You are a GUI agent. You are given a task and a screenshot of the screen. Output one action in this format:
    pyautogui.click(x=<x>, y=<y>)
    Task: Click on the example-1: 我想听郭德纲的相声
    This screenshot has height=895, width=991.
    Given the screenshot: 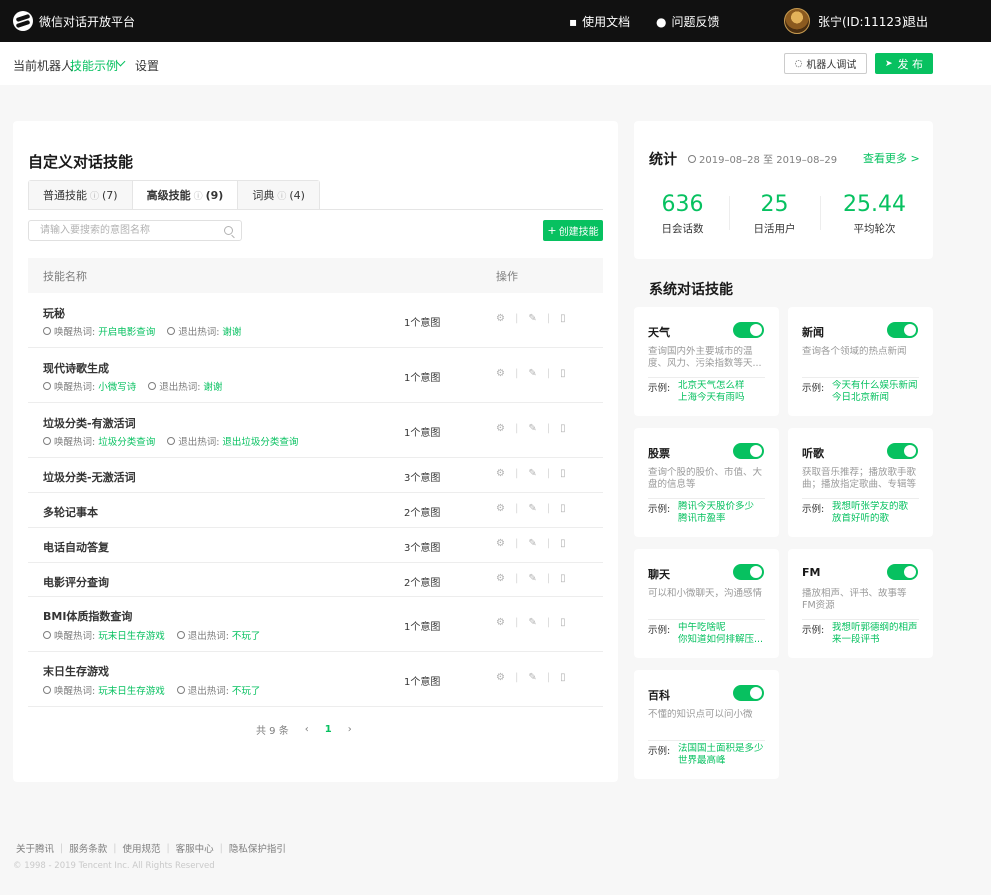 What is the action you would take?
    pyautogui.click(x=875, y=627)
    